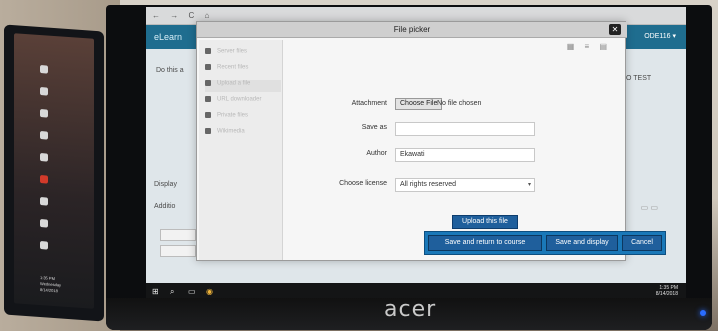  What do you see at coordinates (666, 294) in the screenshot?
I see `taskbar-date: 8/14/2018` at bounding box center [666, 294].